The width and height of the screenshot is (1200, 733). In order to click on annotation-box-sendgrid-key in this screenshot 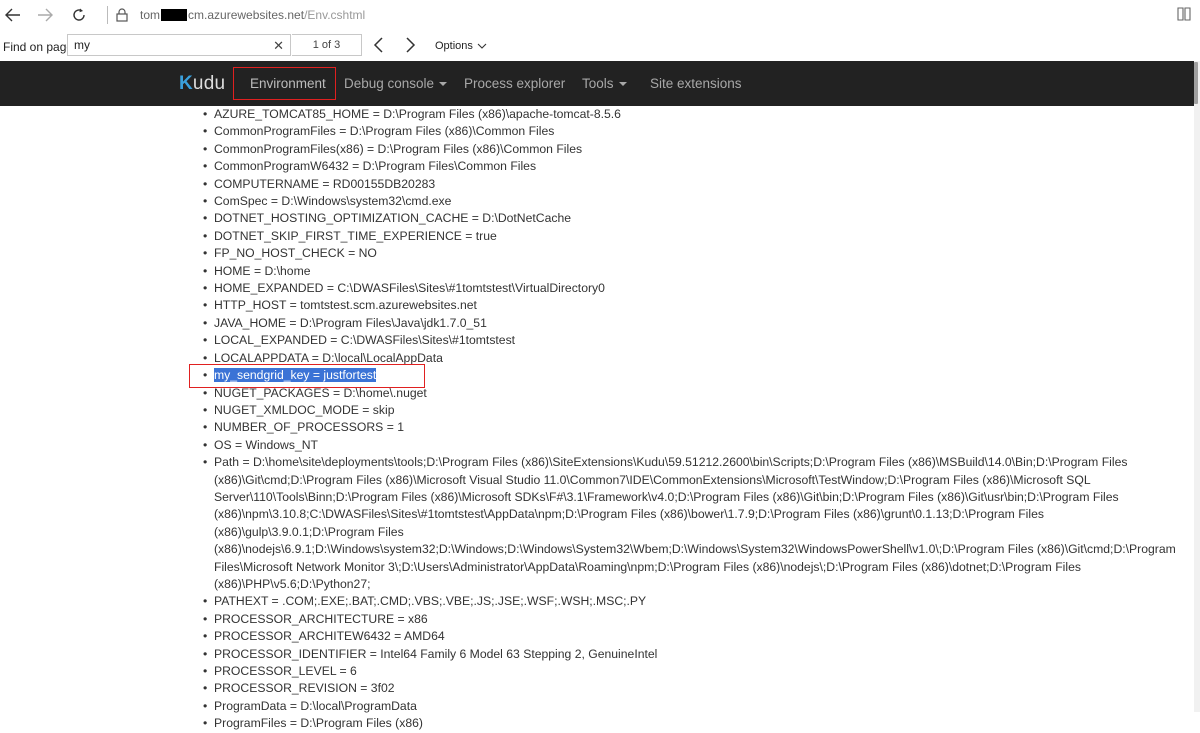, I will do `click(307, 376)`.